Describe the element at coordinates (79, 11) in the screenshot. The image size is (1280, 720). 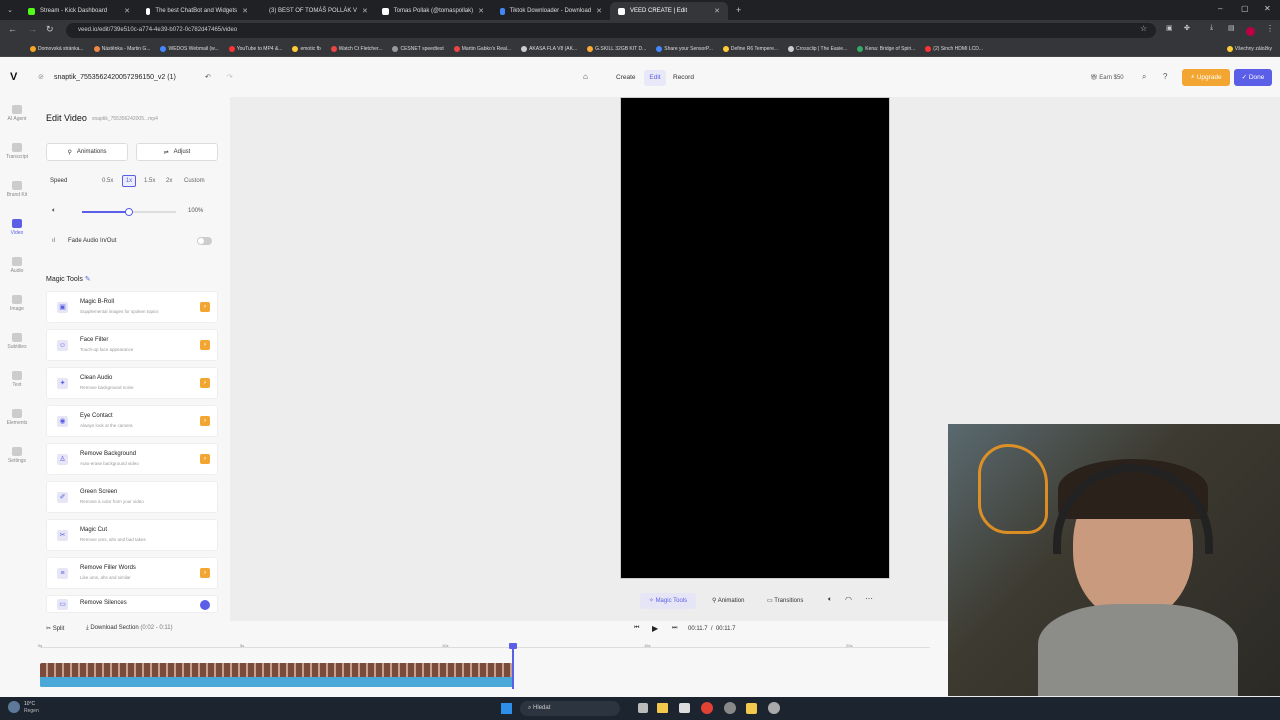
I see `browser-tab: Stream - Kick Dashboard ✕` at that location.